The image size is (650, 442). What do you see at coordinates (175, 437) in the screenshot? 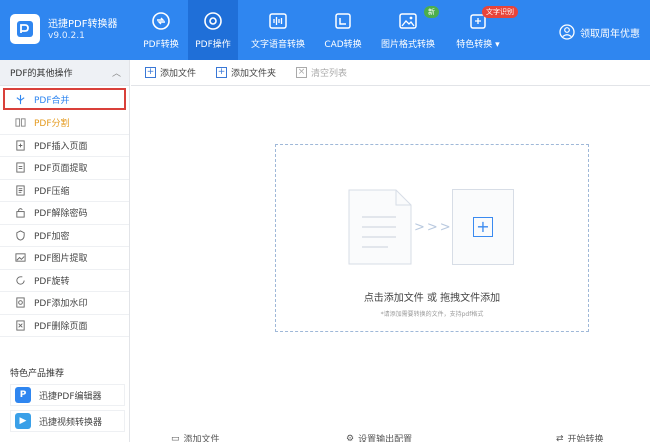
I see `folder-icon: ▭` at bounding box center [175, 437].